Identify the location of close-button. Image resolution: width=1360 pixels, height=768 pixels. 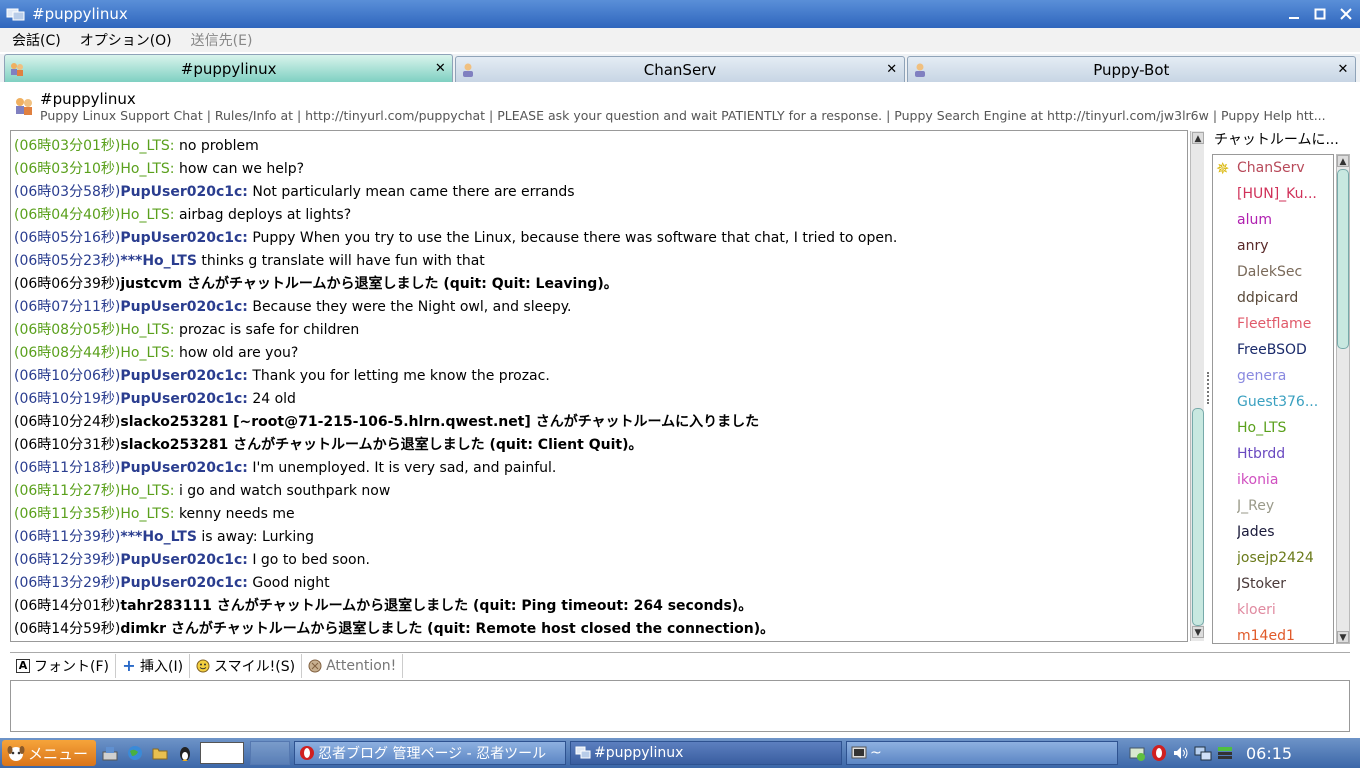
(1346, 14).